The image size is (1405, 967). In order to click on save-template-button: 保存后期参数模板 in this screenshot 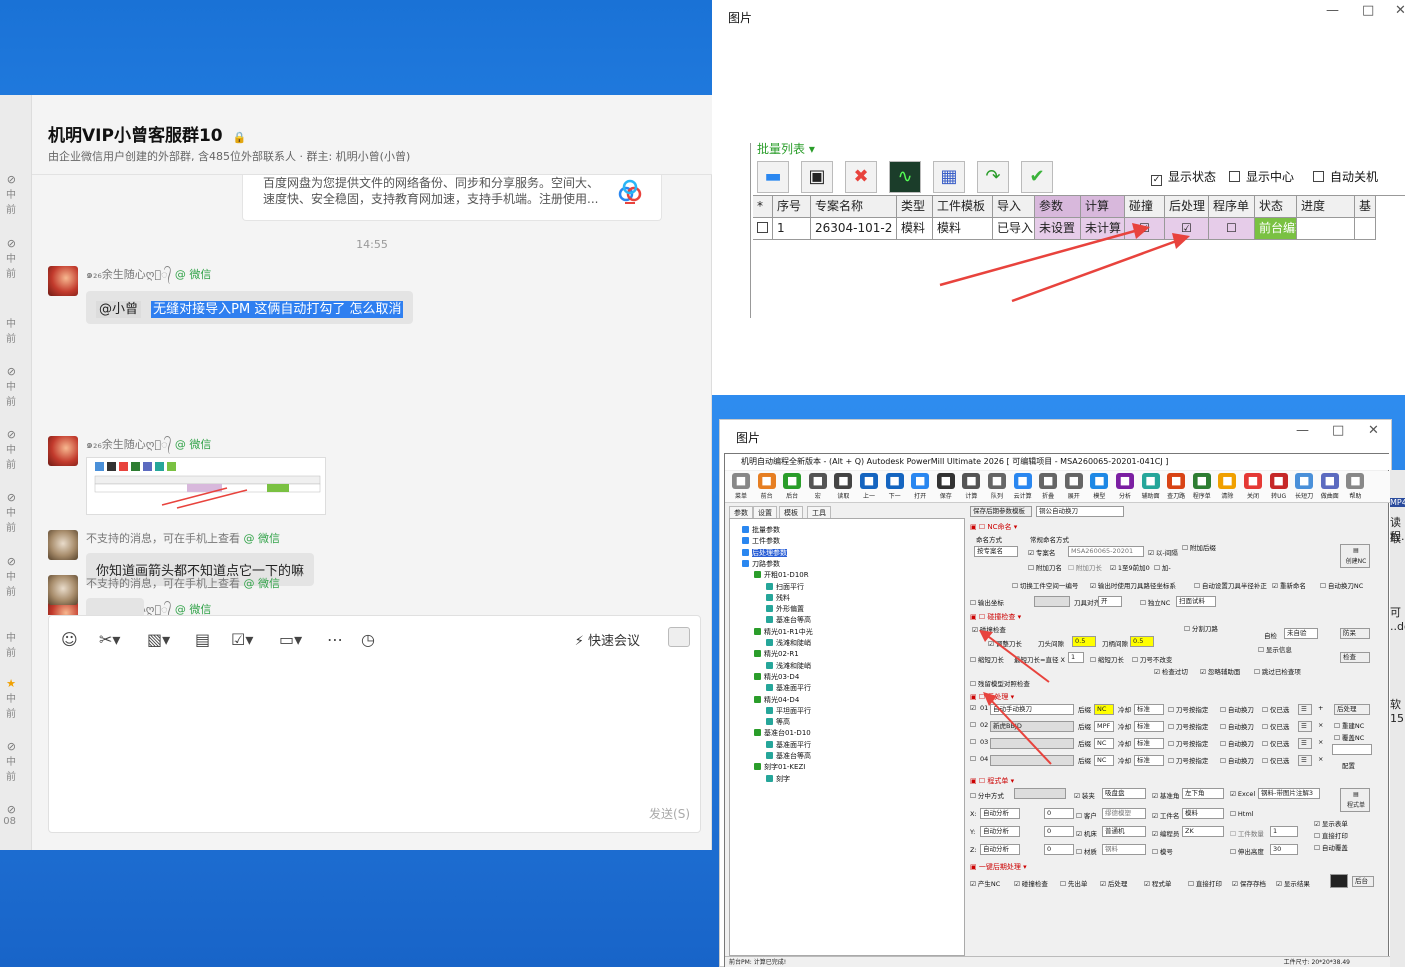, I will do `click(1001, 511)`.